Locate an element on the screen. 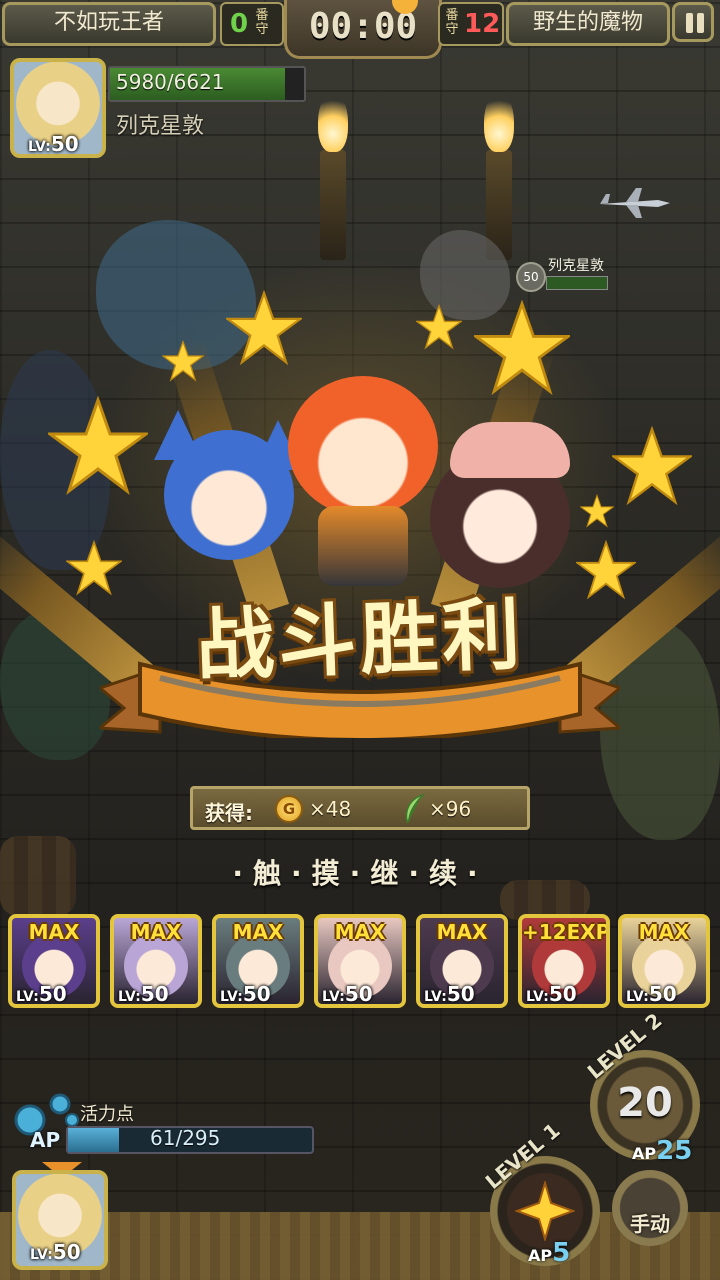 Image resolution: width=720 pixels, height=1280 pixels. burst-icon is located at coordinates (545, 1211).